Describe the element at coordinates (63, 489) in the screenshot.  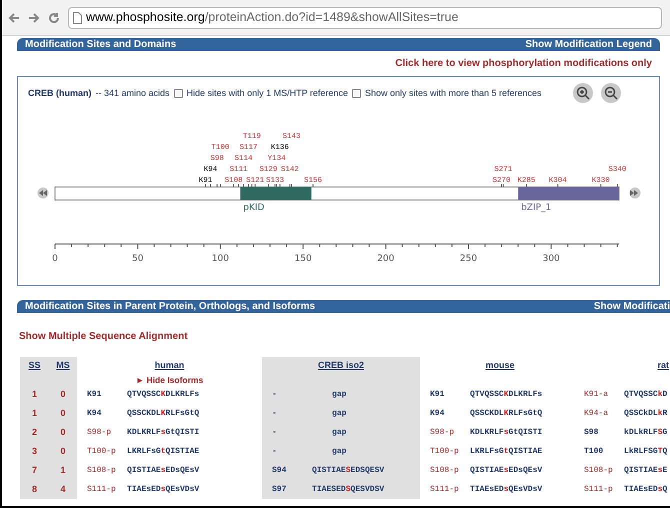
I see `table-cell-text: 4` at that location.